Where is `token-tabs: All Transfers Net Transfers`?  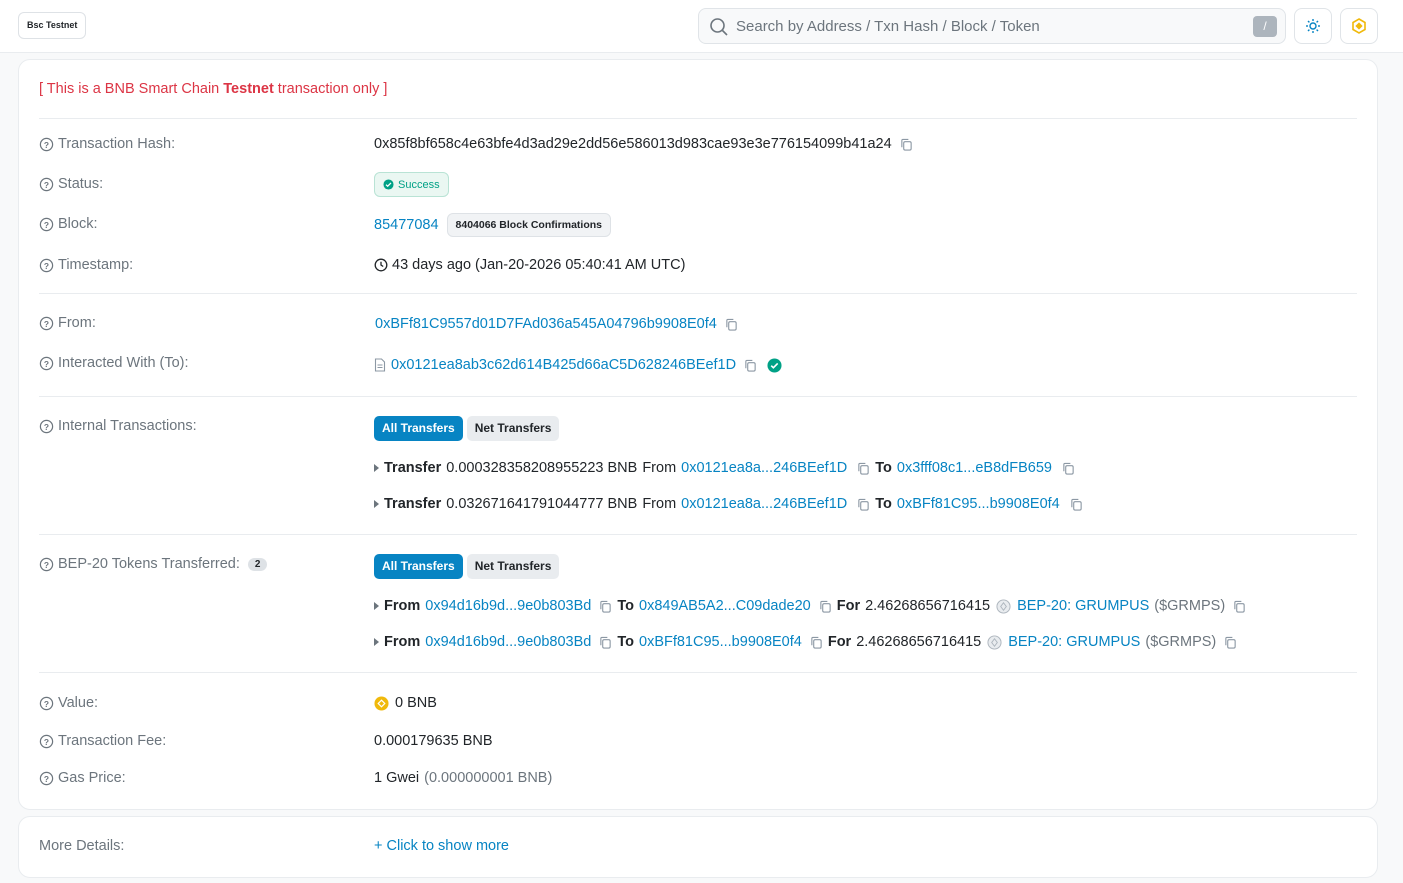 token-tabs: All Transfers Net Transfers is located at coordinates (468, 566).